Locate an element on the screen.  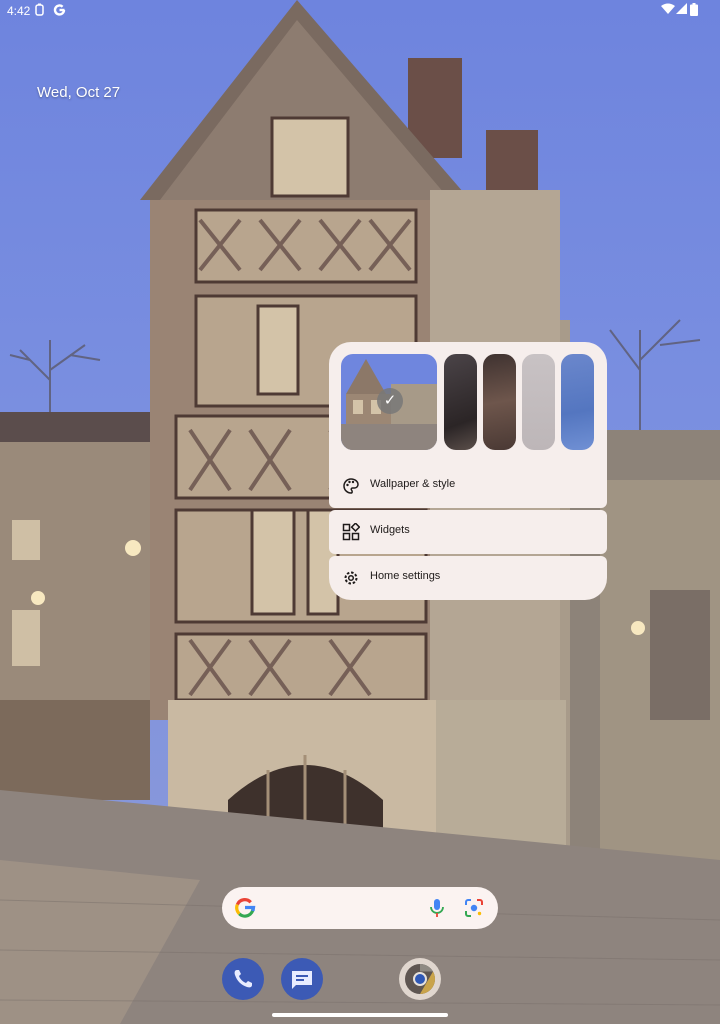
wallpaper-thumb-current: ✓ is located at coordinates (389, 402).